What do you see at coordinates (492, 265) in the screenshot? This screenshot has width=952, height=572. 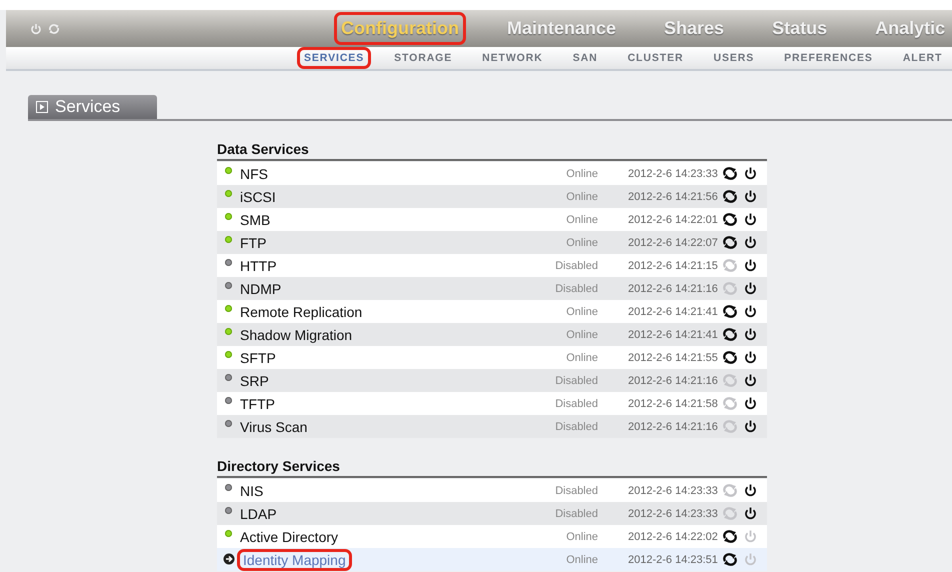 I see `service-row: HTTP Disabled 2012-2-6 14:21:15` at bounding box center [492, 265].